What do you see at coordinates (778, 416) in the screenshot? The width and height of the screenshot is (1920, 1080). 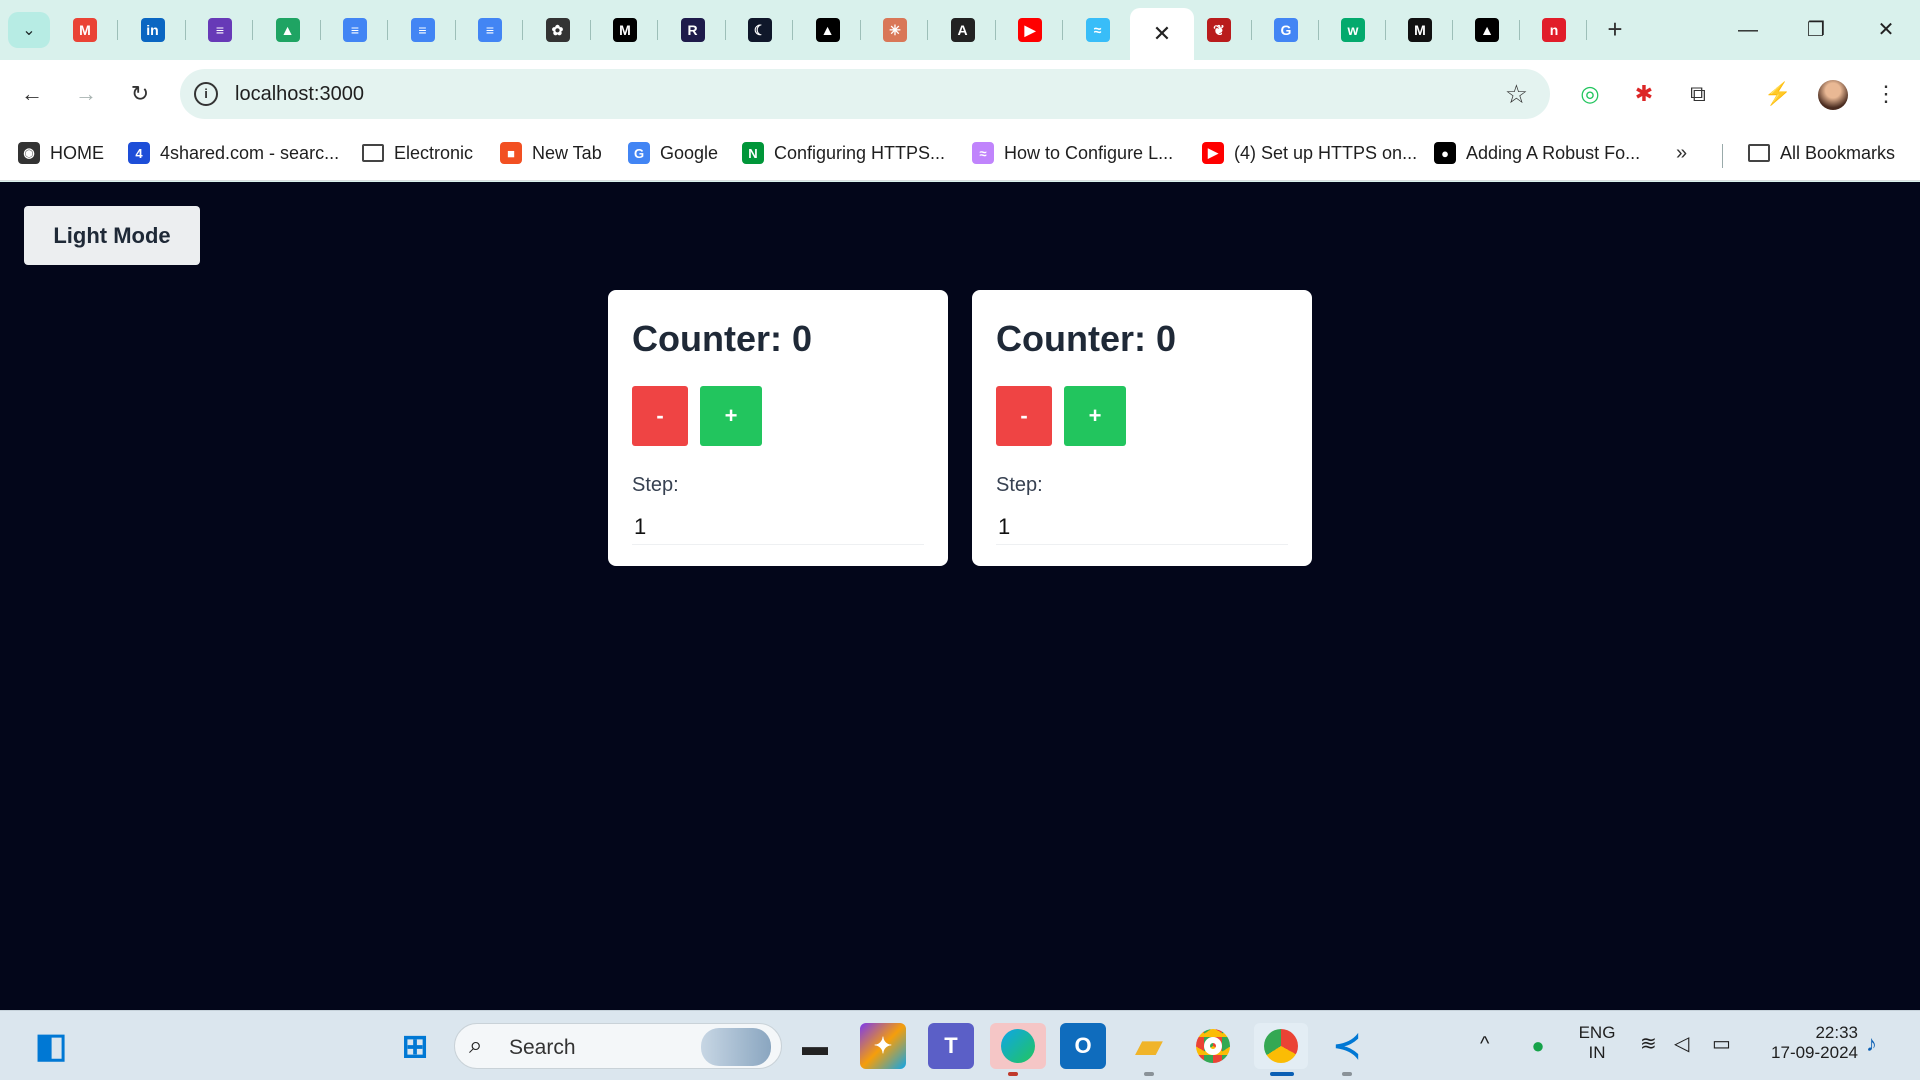 I see `counter-buttons: - +` at bounding box center [778, 416].